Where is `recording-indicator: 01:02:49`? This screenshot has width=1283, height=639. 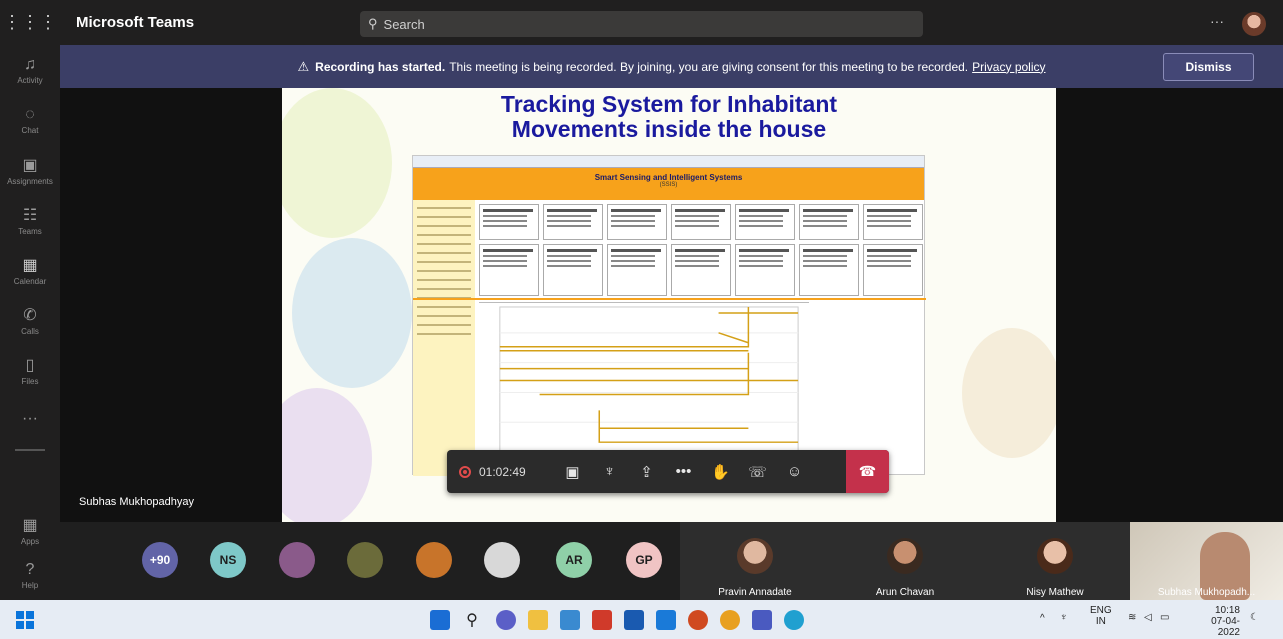 recording-indicator: 01:02:49 is located at coordinates (506, 472).